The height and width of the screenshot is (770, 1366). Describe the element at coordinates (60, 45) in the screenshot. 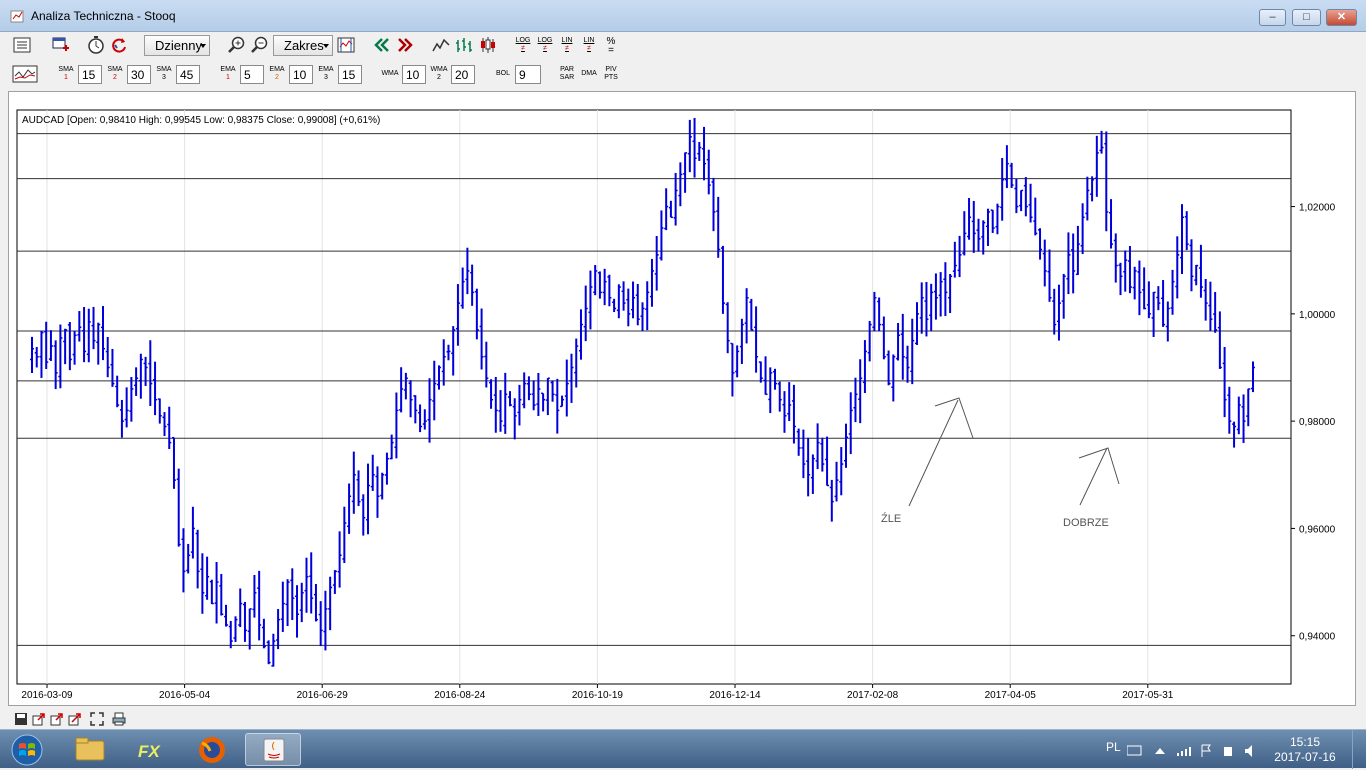

I see `window-add-icon` at that location.